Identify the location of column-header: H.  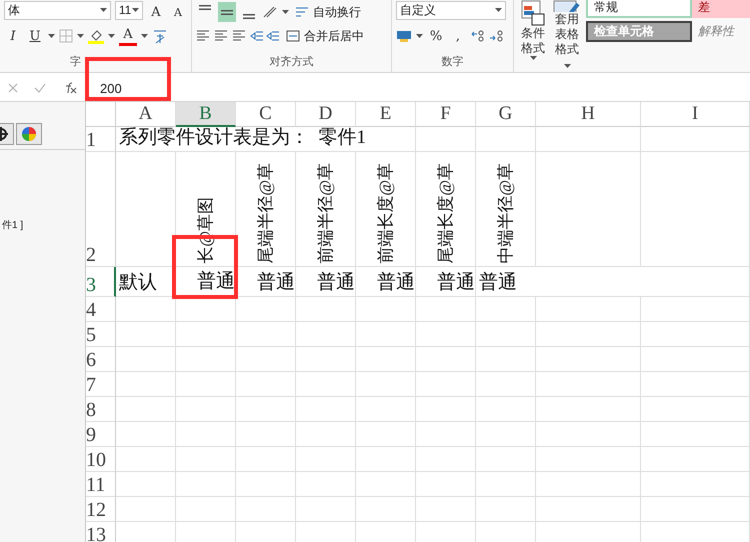
(588, 114).